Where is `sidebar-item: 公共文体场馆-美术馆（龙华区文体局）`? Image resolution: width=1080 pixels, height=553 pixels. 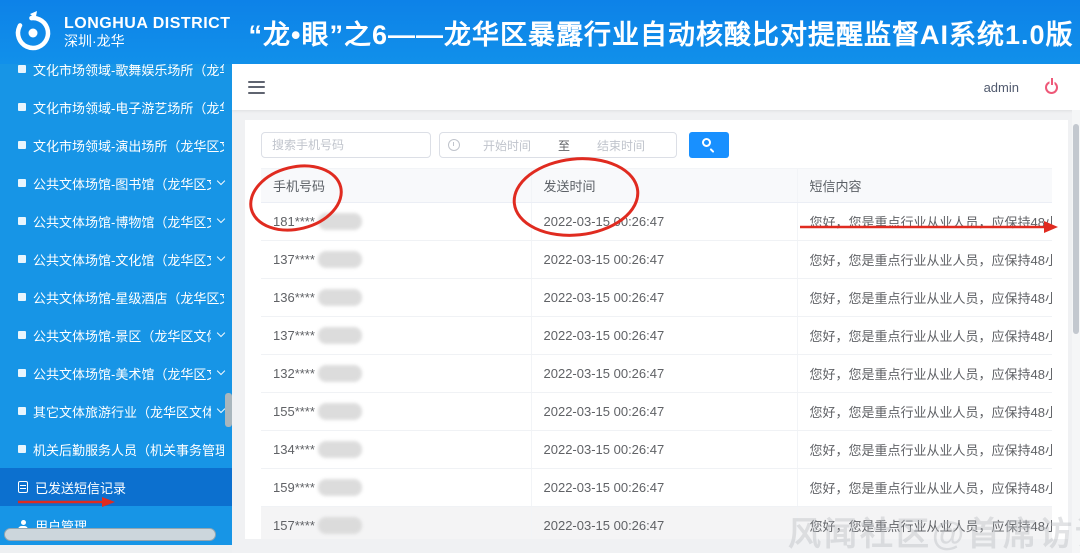
sidebar-item: 公共文体场馆-美术馆（龙华区文体局） is located at coordinates (116, 373).